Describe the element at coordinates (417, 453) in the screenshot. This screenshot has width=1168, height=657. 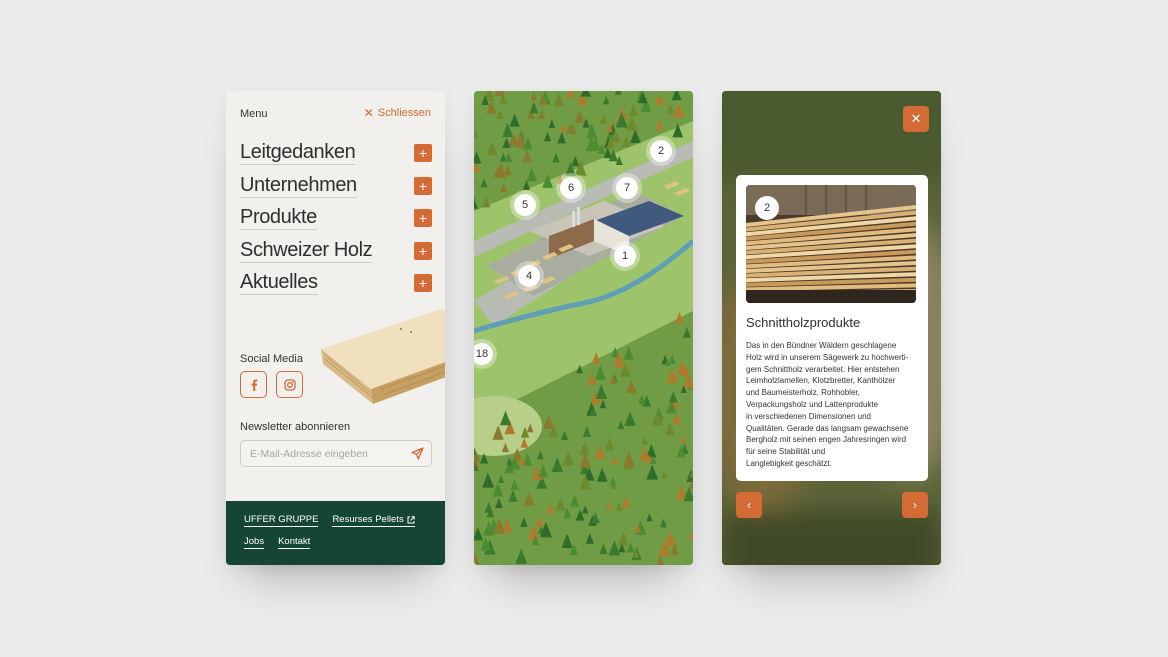
I see `send-icon` at that location.